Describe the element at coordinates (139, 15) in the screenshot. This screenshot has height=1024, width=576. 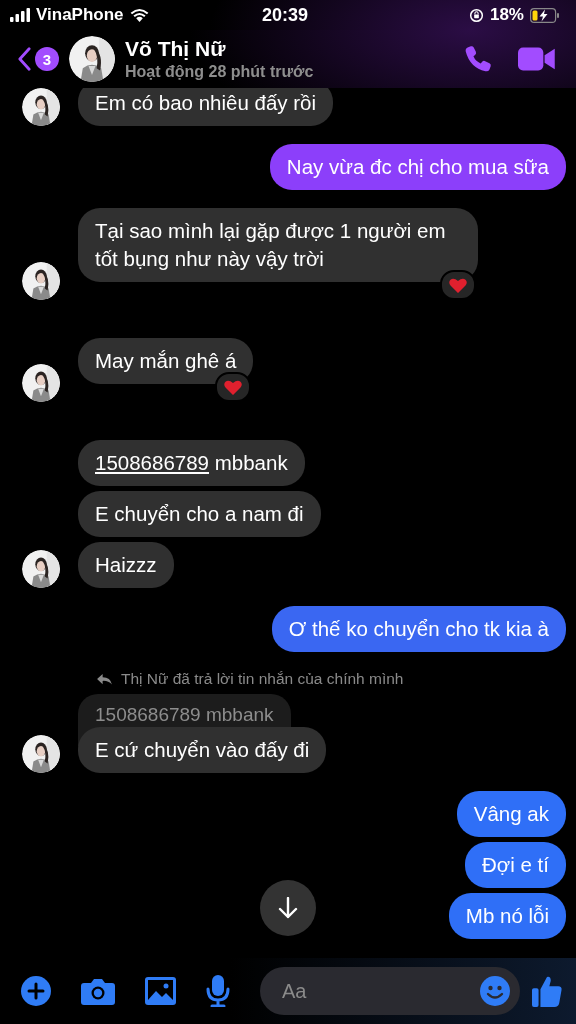
I see `wifi-icon` at that location.